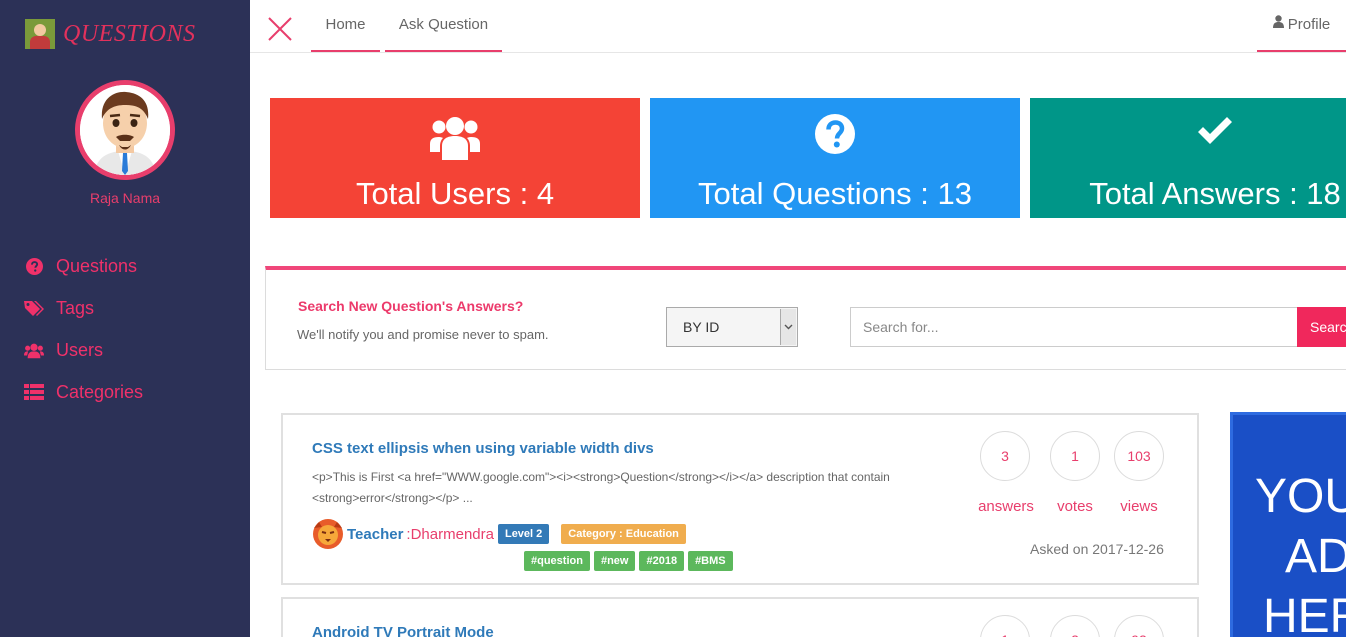 This screenshot has width=1346, height=637. Describe the element at coordinates (614, 561) in the screenshot. I see `tag-badge: #new` at that location.